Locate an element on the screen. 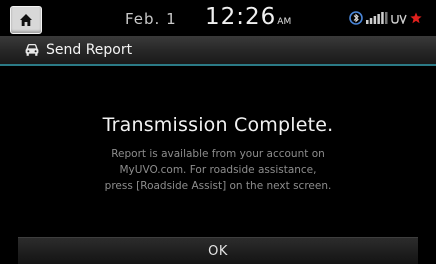  home-icon is located at coordinates (26, 20).